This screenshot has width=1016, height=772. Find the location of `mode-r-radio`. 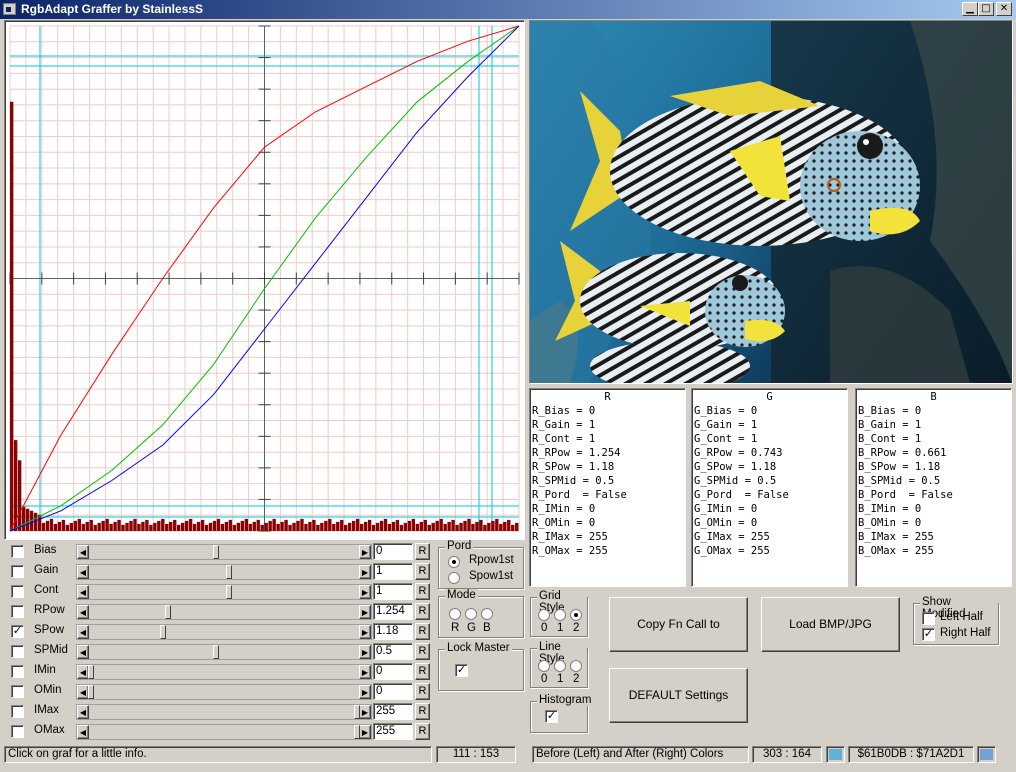

mode-r-radio is located at coordinates (455, 614).